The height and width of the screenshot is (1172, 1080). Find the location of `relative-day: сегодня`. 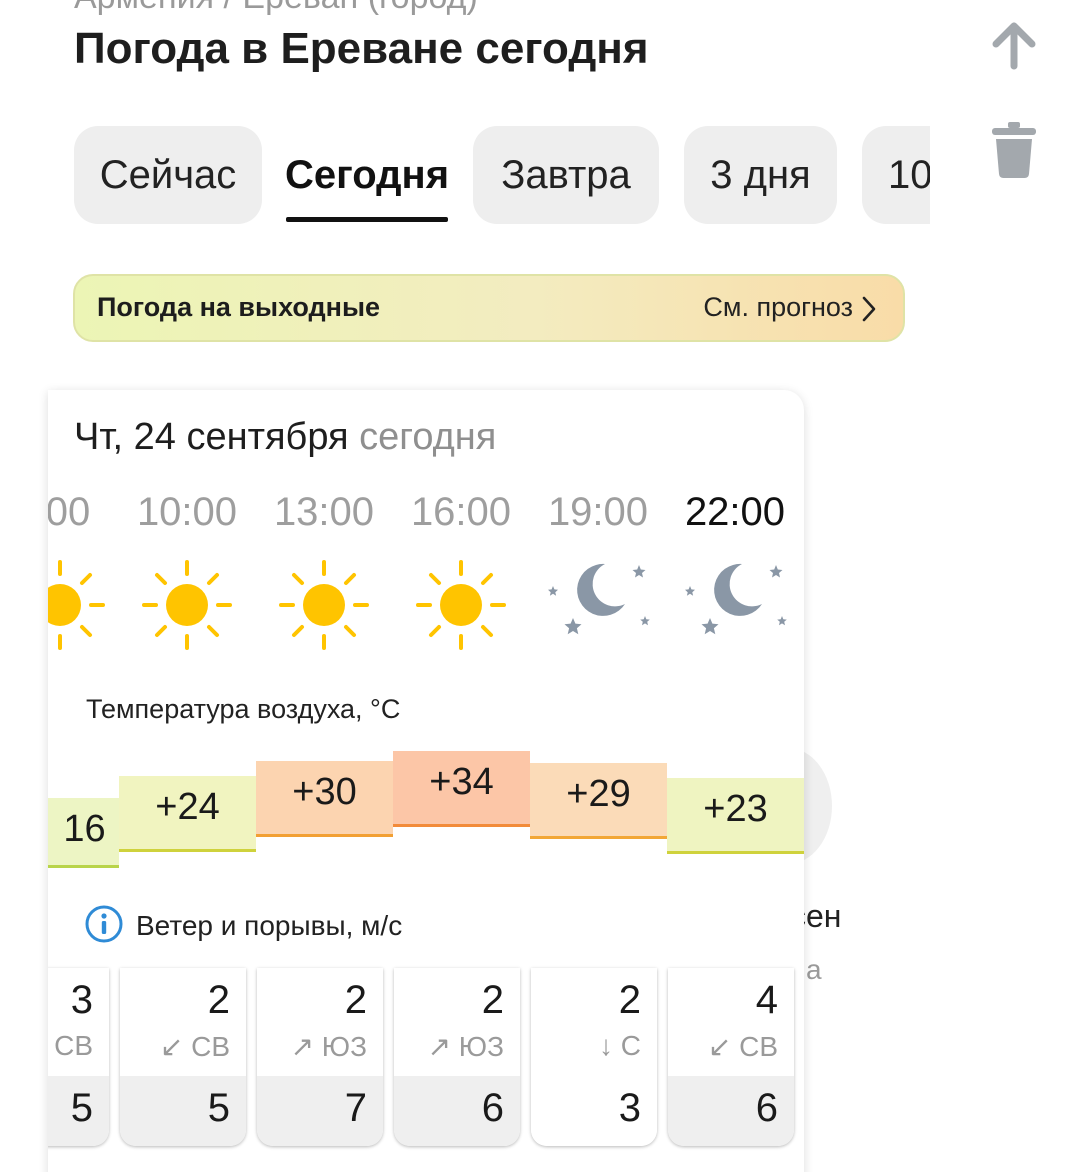

relative-day: сегодня is located at coordinates (428, 437).